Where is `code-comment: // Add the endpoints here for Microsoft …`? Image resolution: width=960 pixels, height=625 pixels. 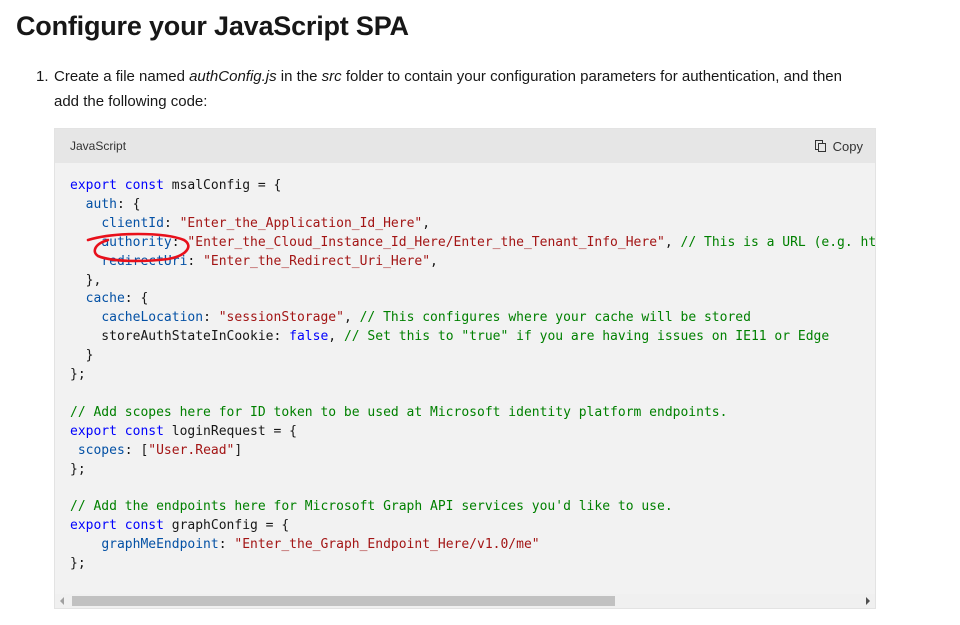
code-comment: // Add the endpoints here for Microsoft … is located at coordinates (371, 507).